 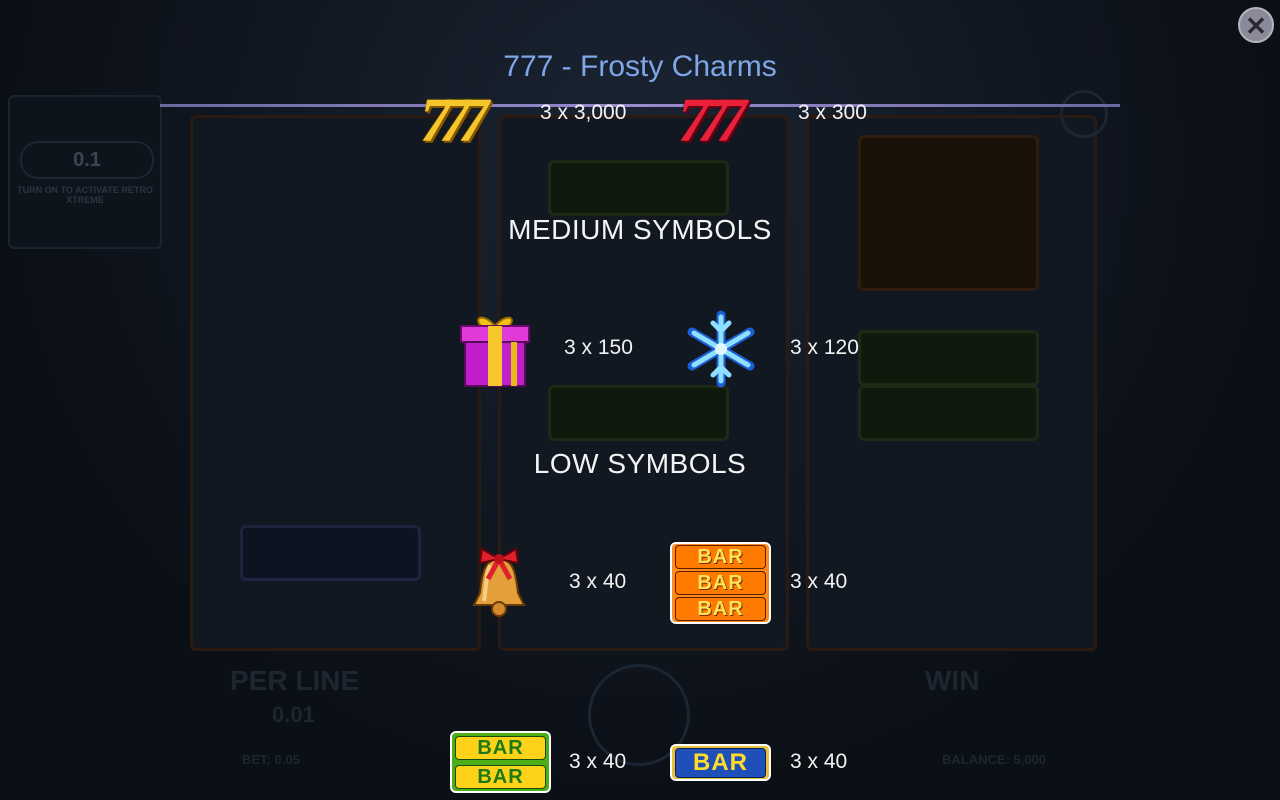 What do you see at coordinates (819, 581) in the screenshot?
I see `triple-bar-pay: 3 x 40` at bounding box center [819, 581].